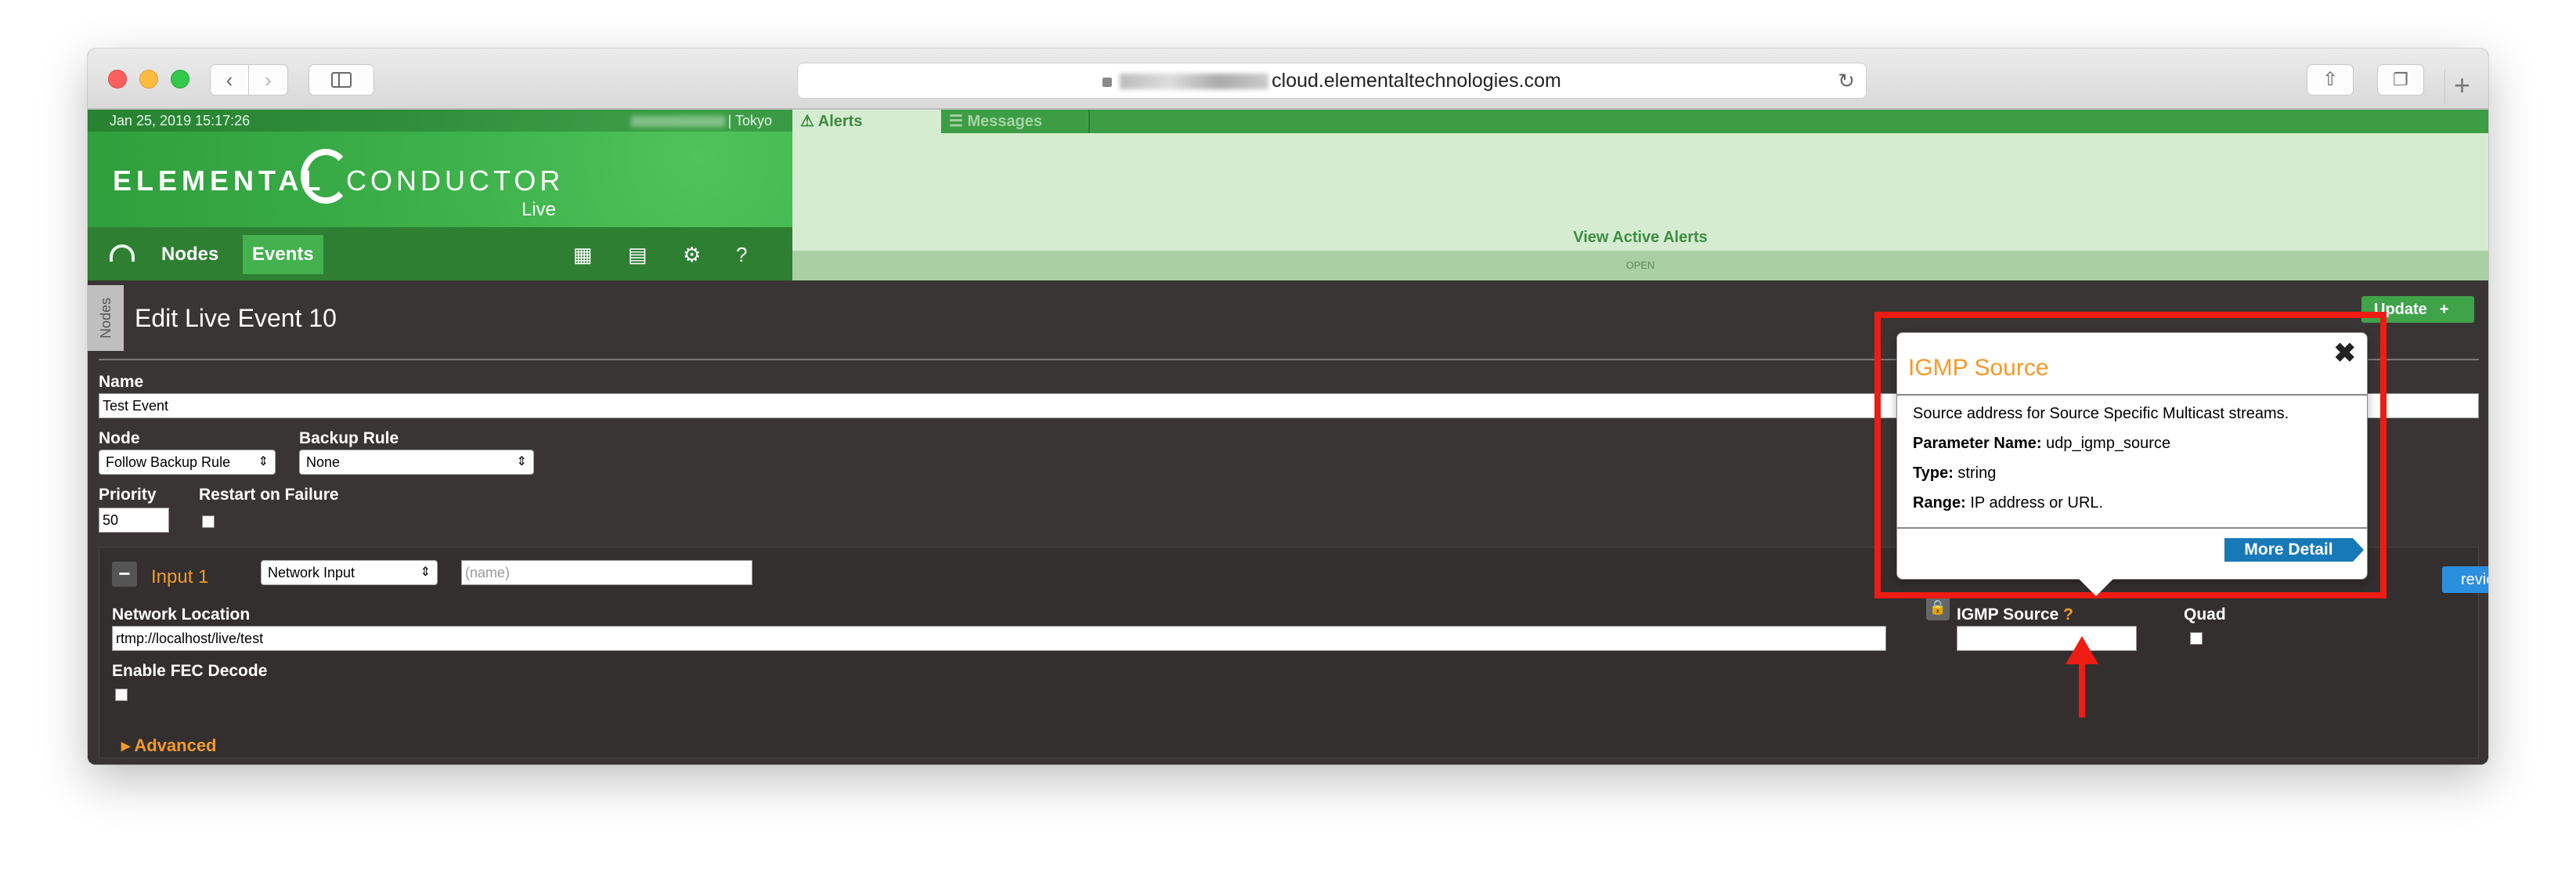 This screenshot has width=2576, height=893. What do you see at coordinates (122, 382) in the screenshot?
I see `name-label: Name` at bounding box center [122, 382].